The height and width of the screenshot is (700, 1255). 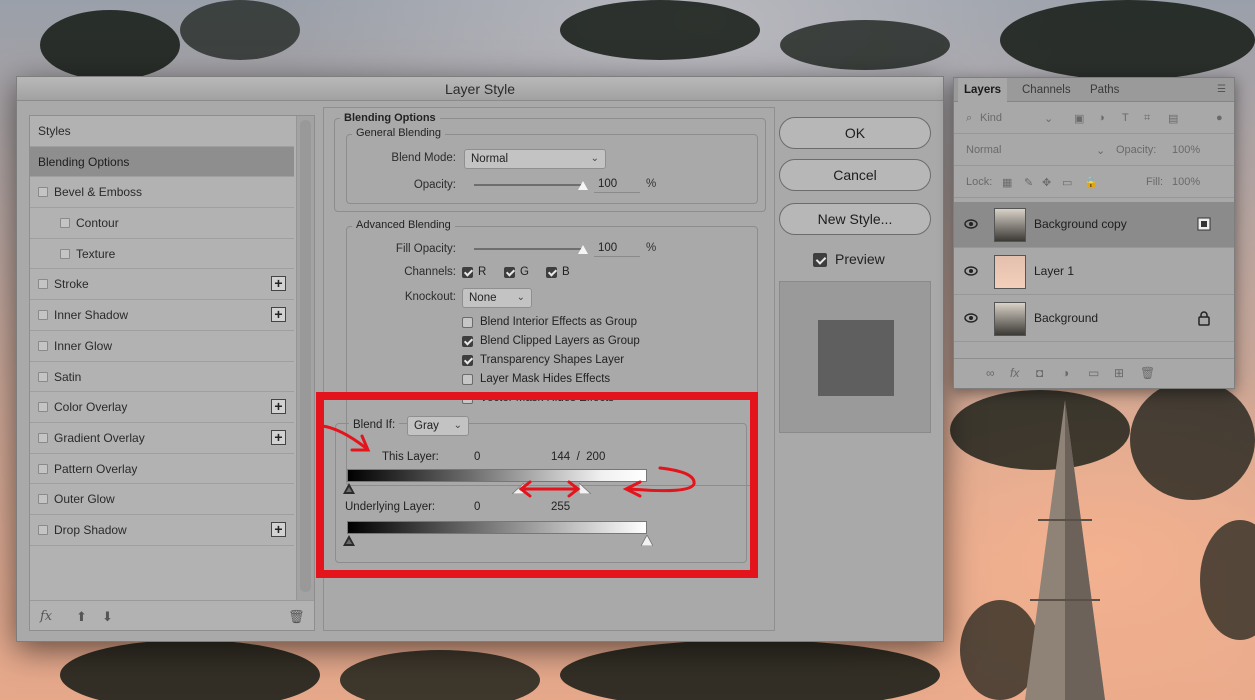 I want to click on layer-row-background-copy: Background copy, so click(x=1094, y=225).